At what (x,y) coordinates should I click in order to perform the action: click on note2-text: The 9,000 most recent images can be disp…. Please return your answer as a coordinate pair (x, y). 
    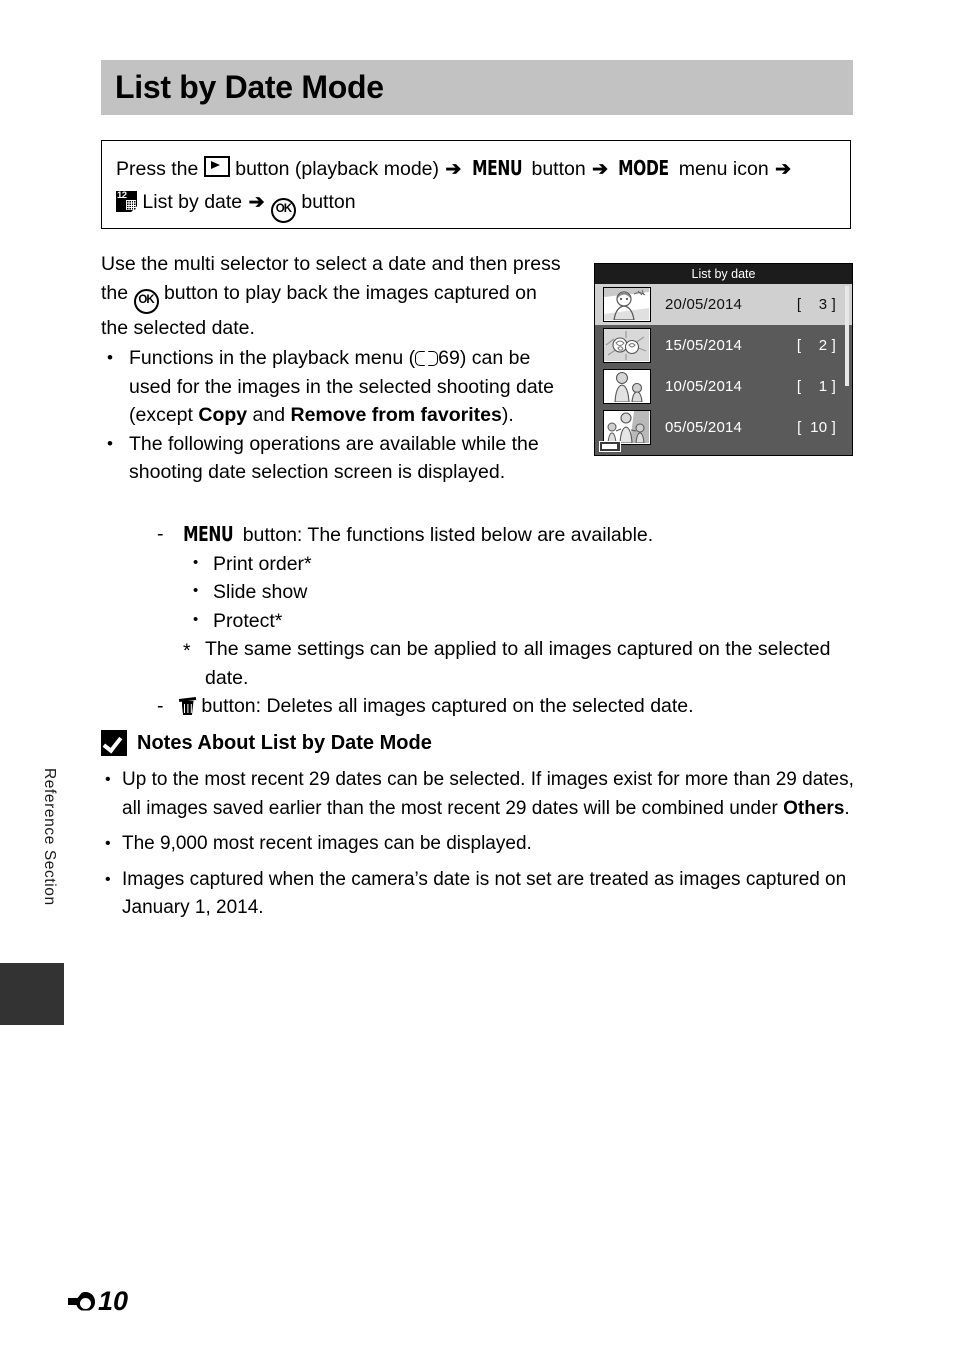
    Looking at the image, I should click on (327, 843).